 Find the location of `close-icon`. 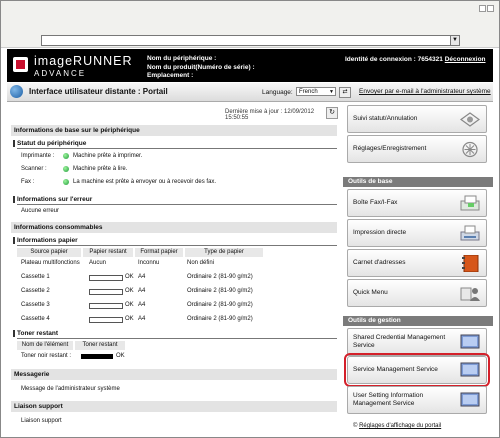

close-icon is located at coordinates (490, 8).